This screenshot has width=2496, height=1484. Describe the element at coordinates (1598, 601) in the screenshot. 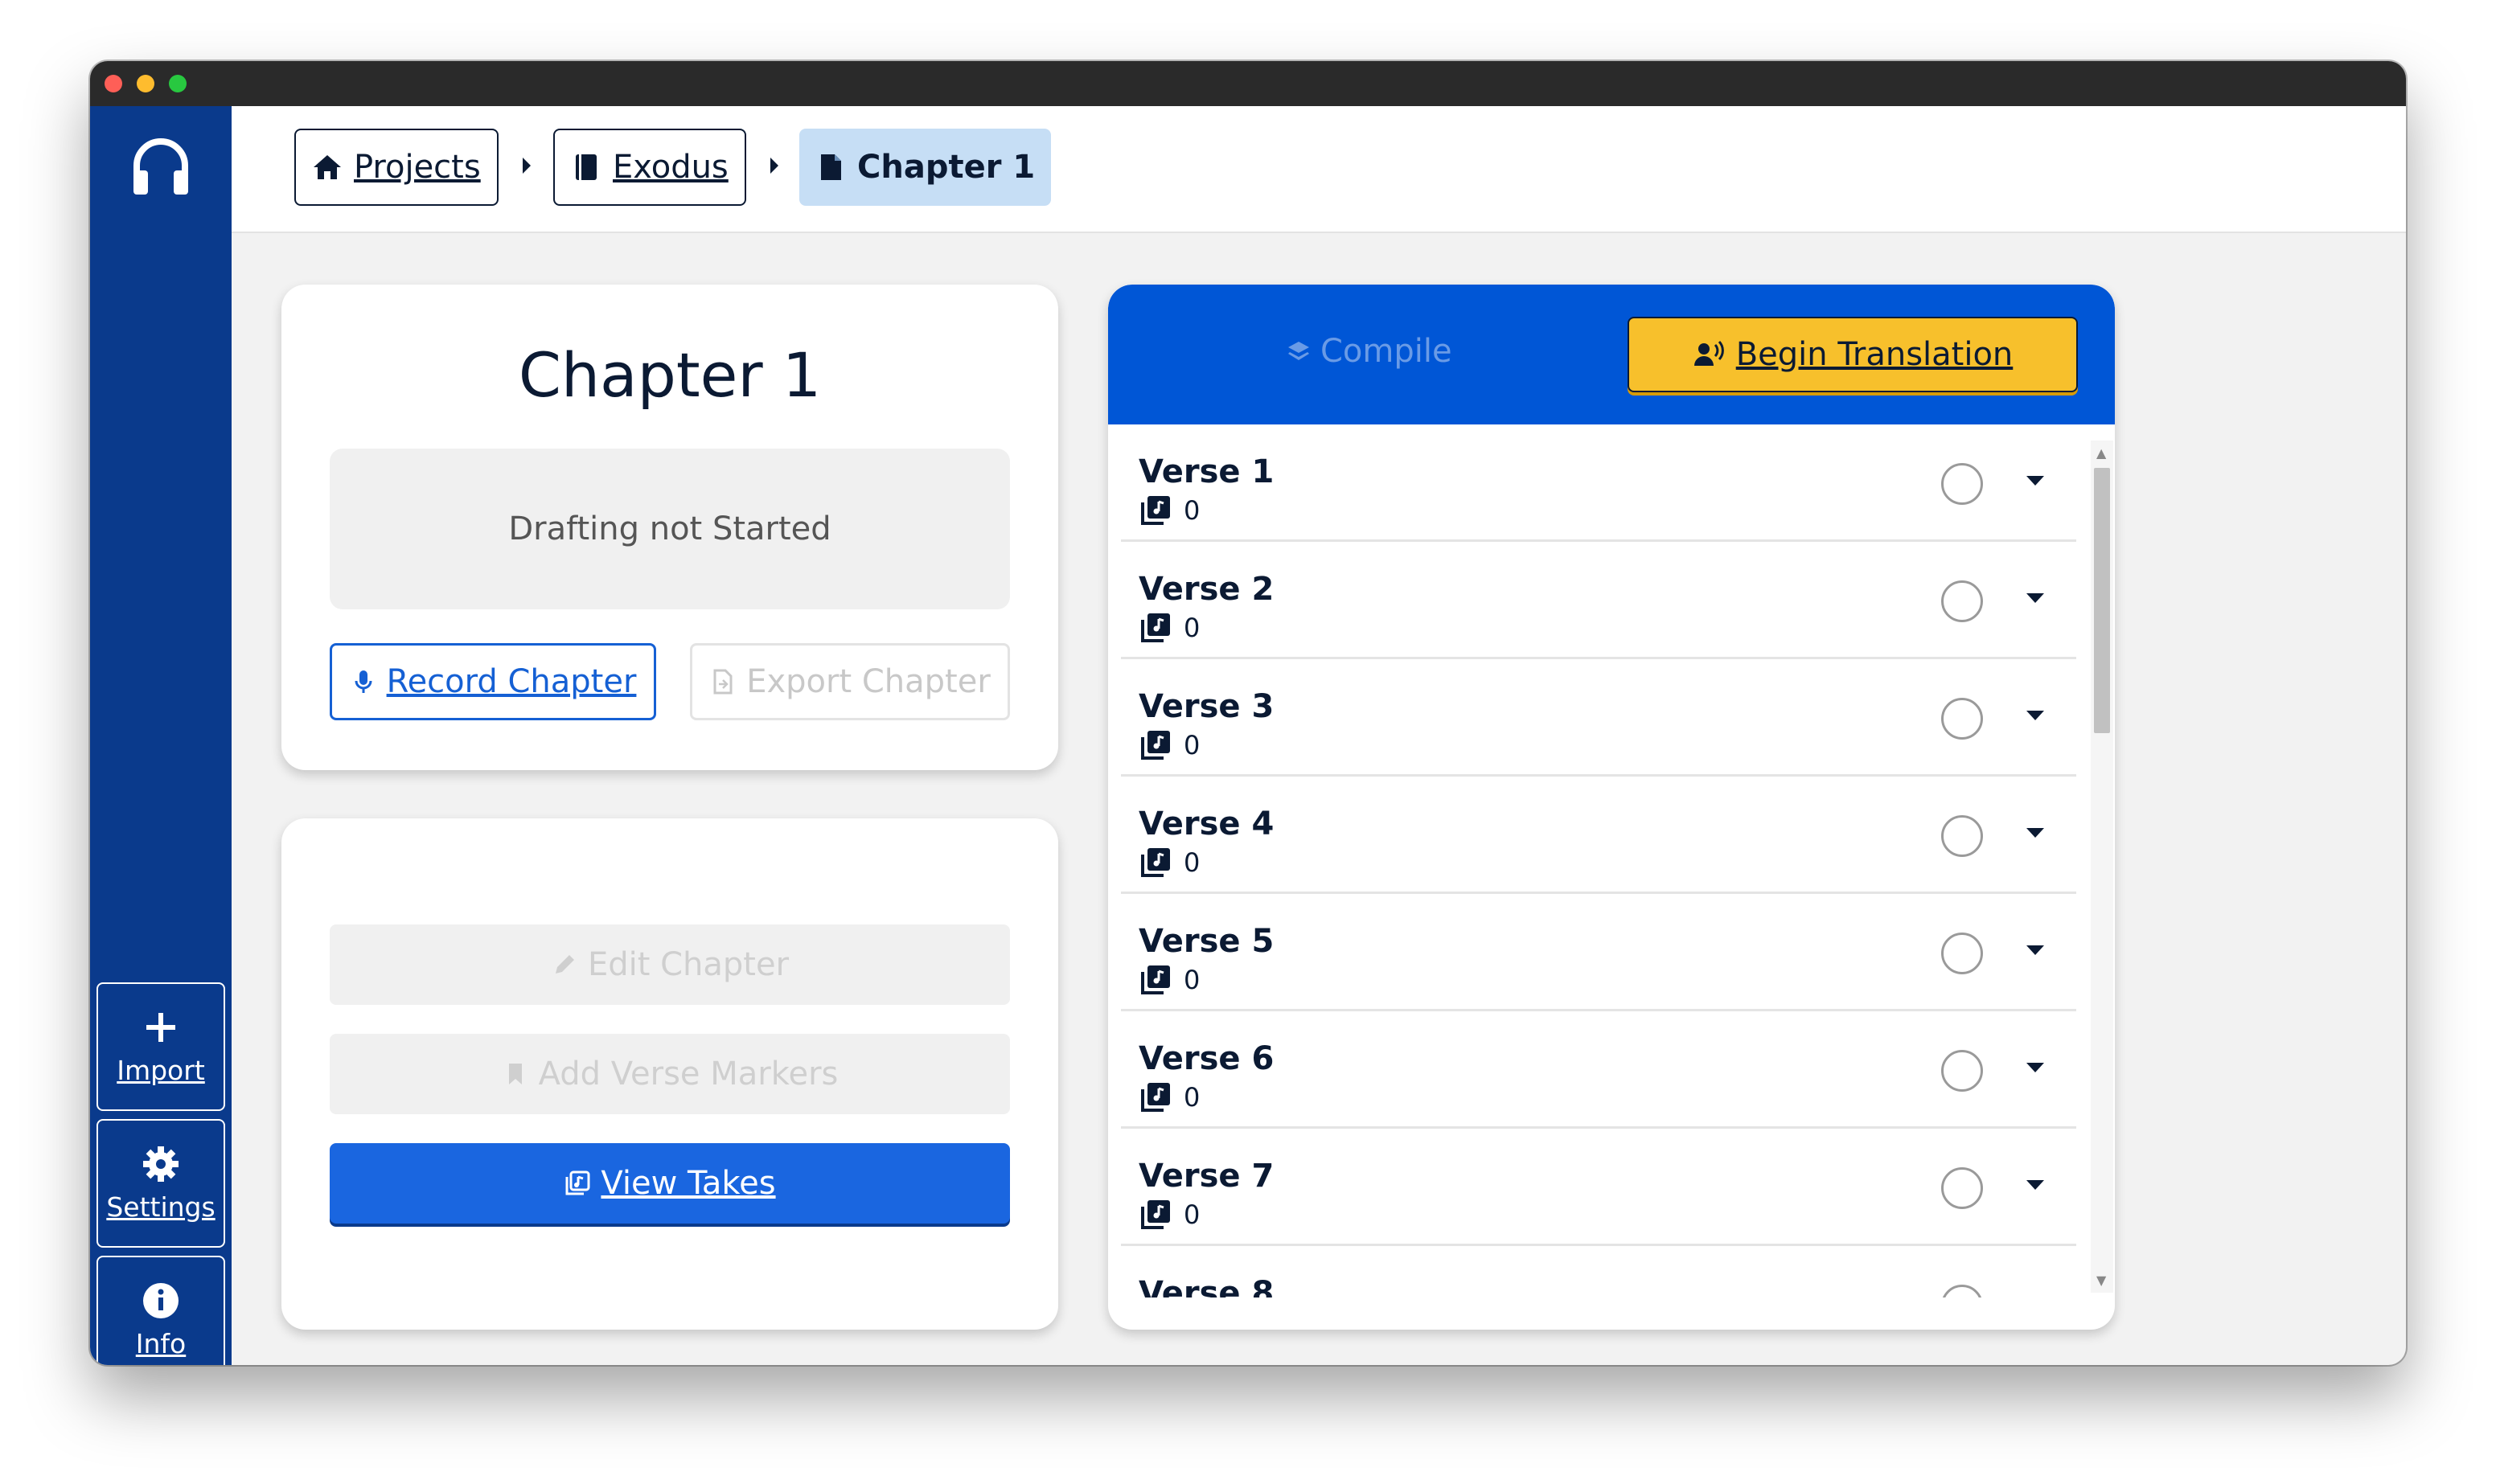

I see `verse-row: Verse 2 0` at that location.